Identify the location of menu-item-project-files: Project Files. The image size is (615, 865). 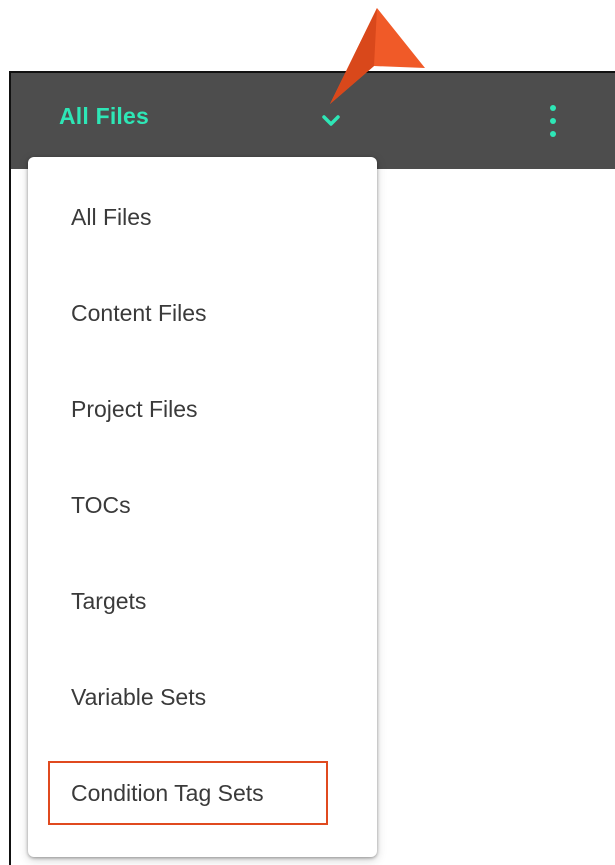
(202, 410).